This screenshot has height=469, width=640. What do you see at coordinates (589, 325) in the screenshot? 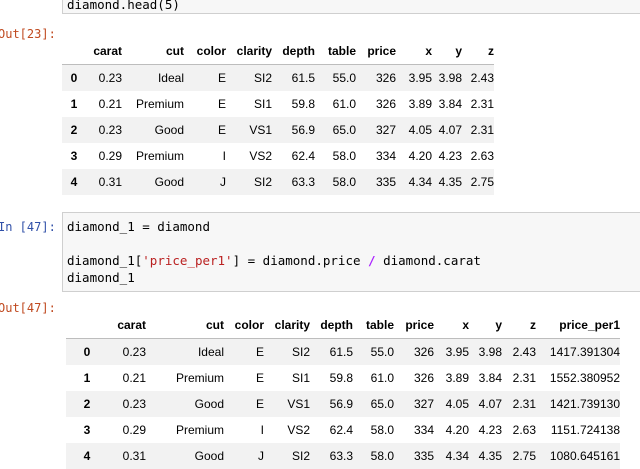
I see `column-header-price-per1: price_per1` at bounding box center [589, 325].